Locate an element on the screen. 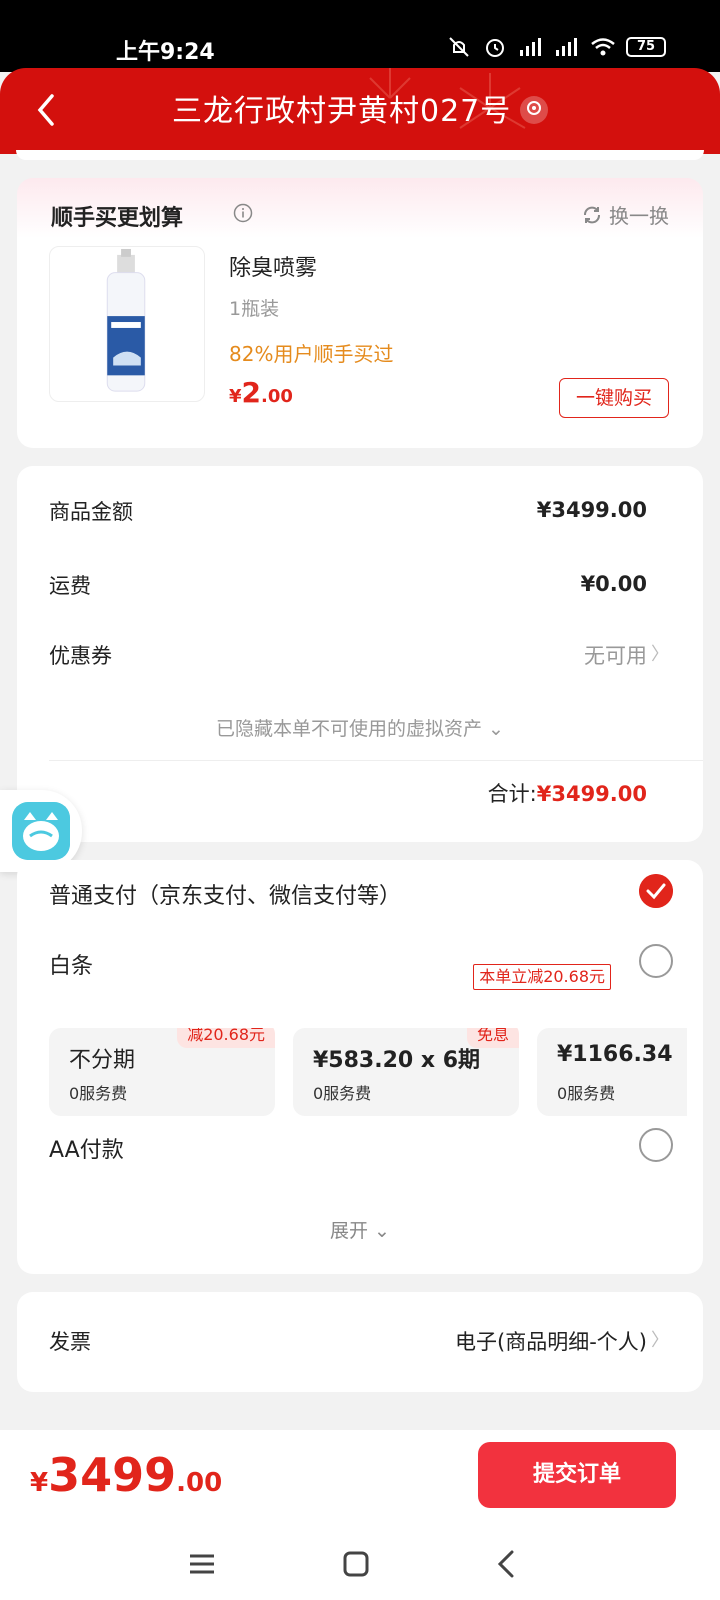 The height and width of the screenshot is (1600, 720). invoice-label: 发票 is located at coordinates (70, 1342).